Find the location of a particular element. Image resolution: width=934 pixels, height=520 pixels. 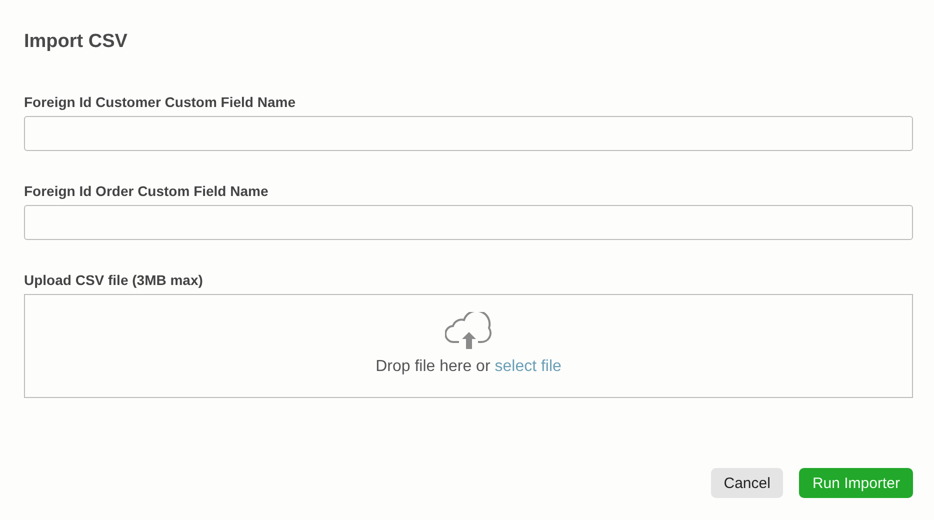

cloud-upload-icon is located at coordinates (468, 331).